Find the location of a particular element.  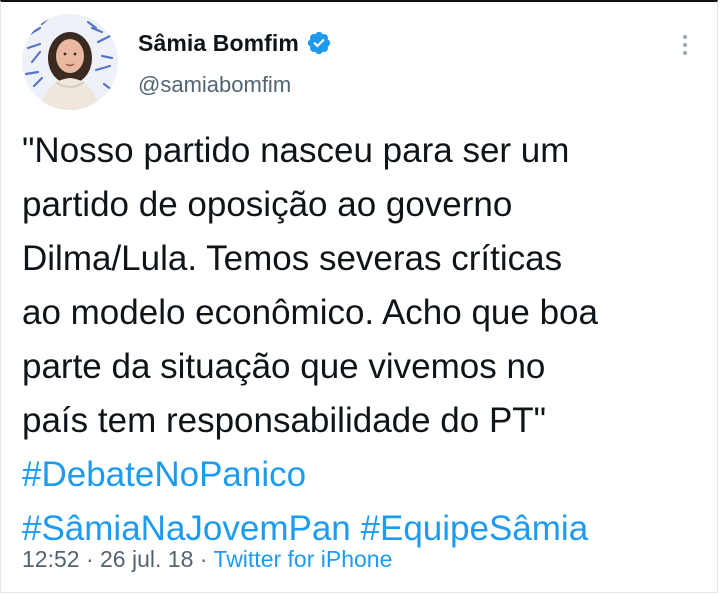

verified-badge-icon is located at coordinates (319, 43).